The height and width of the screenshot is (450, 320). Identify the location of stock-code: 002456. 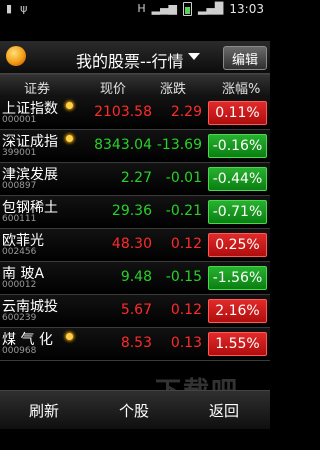
(19, 252).